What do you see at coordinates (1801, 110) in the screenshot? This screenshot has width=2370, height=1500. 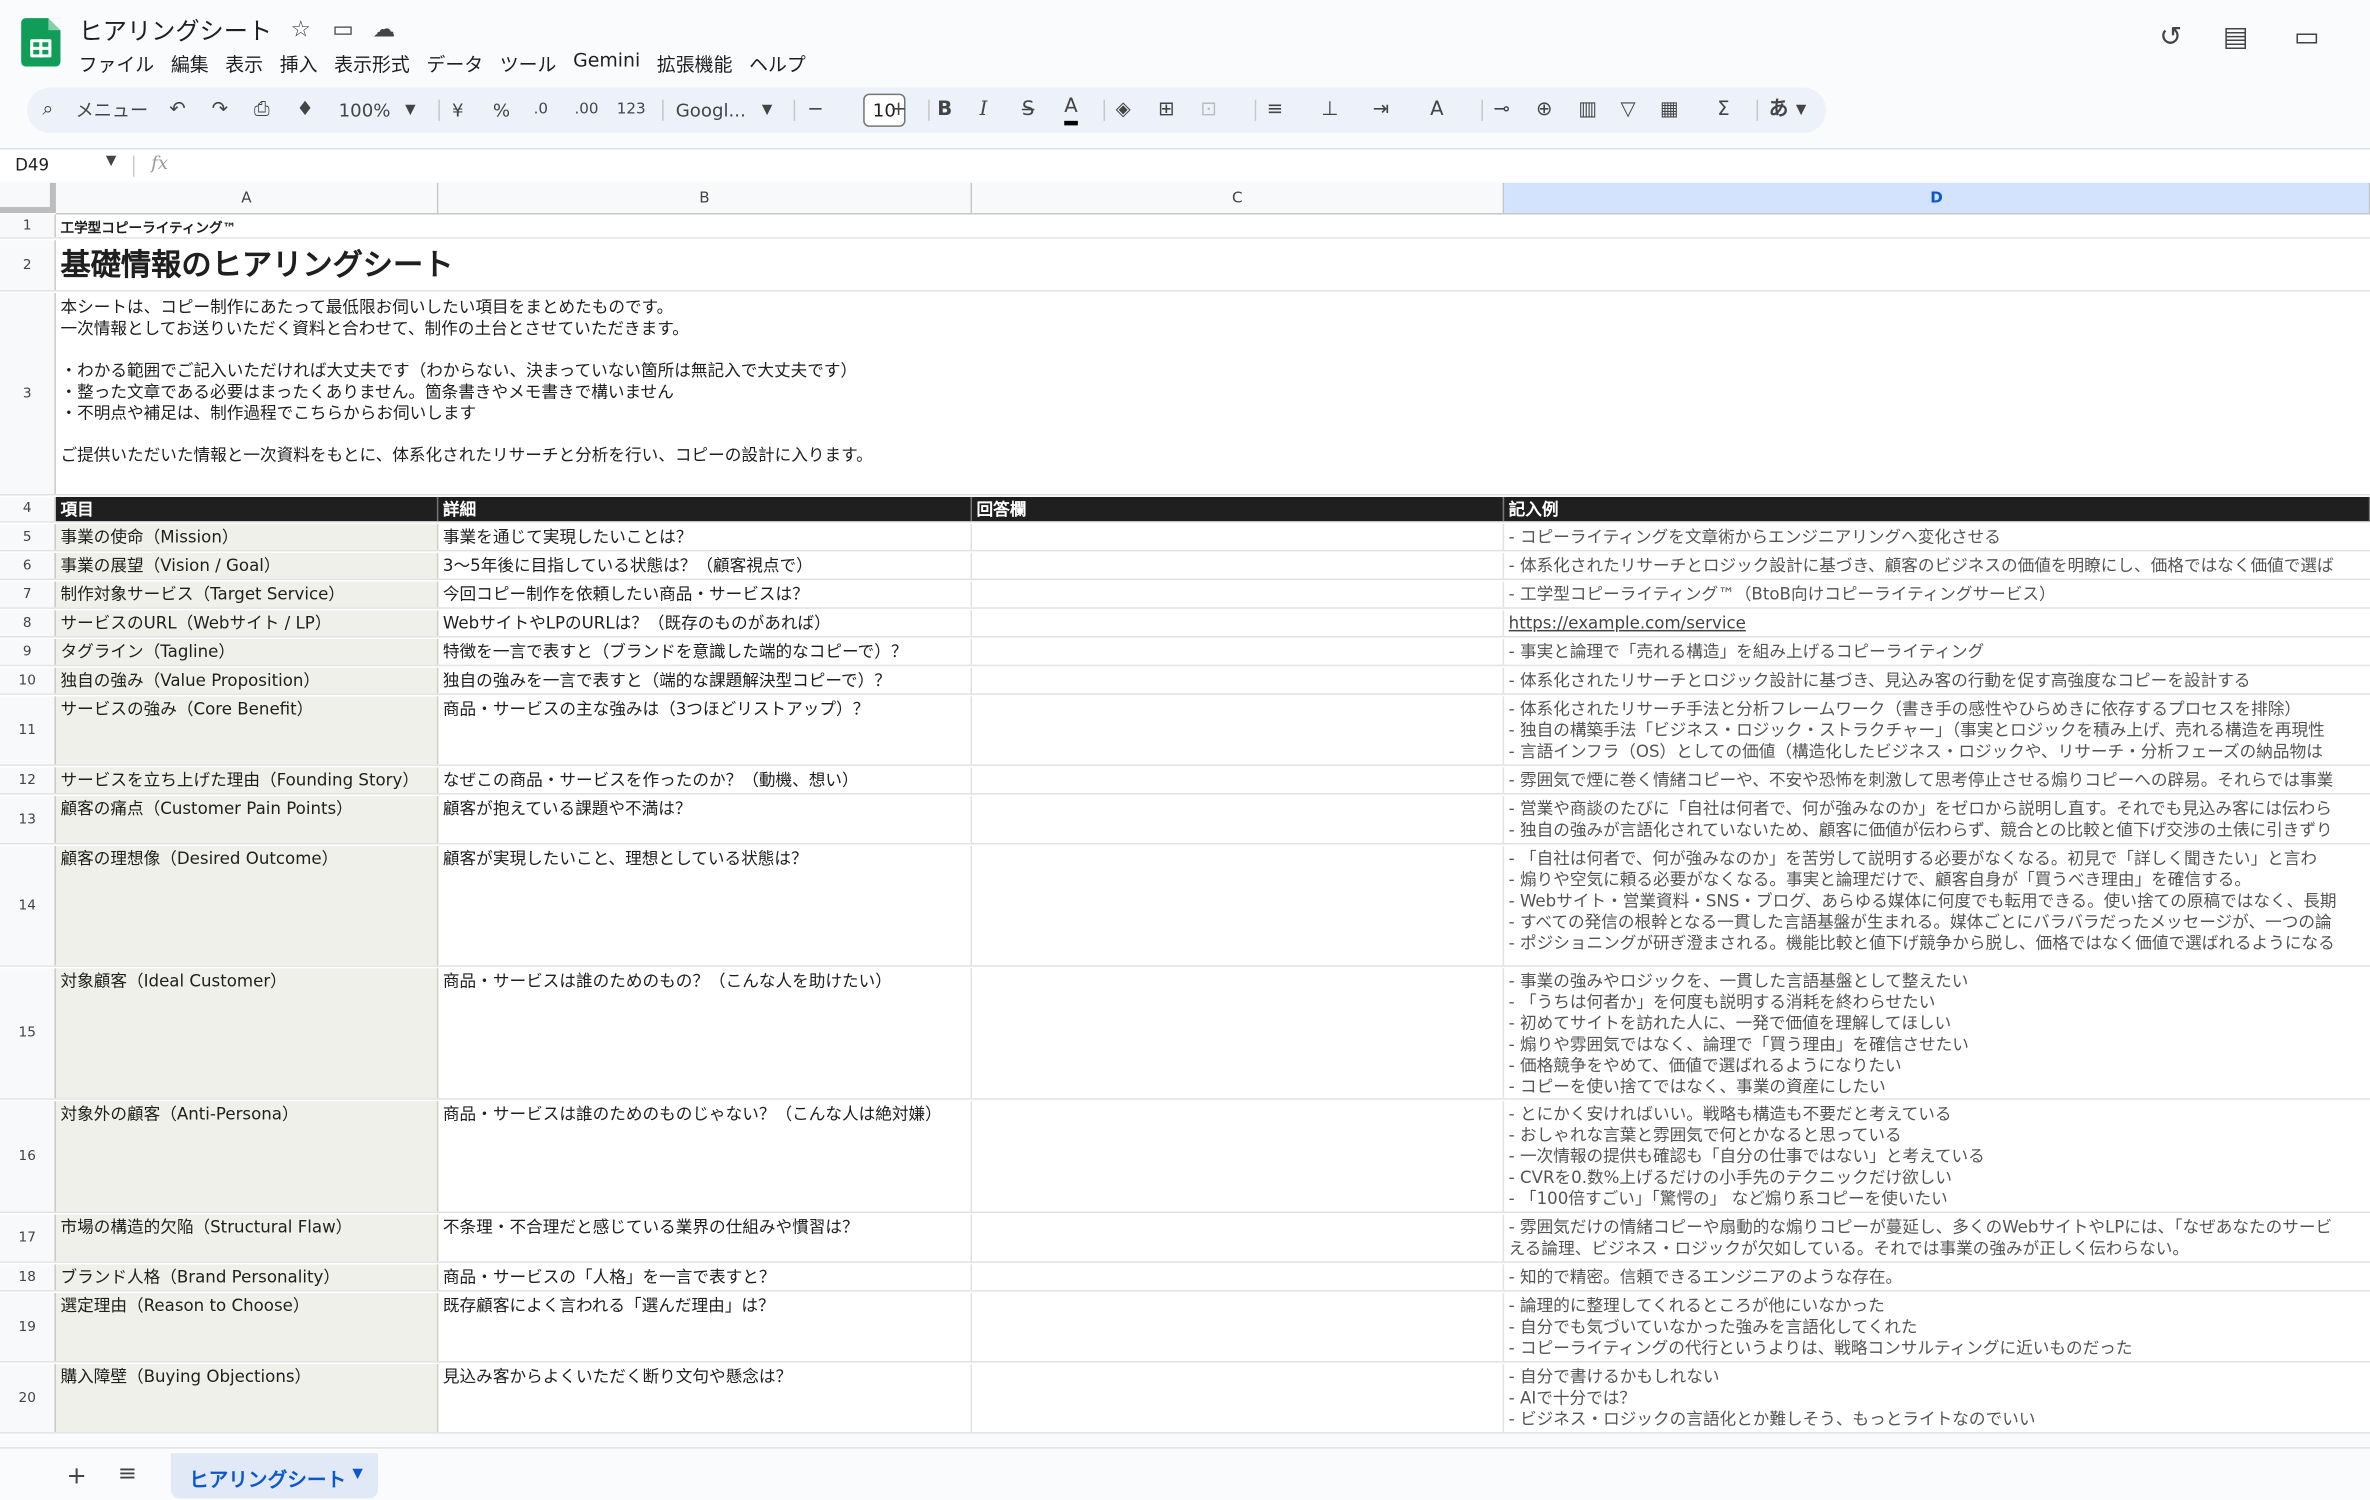 I see `input-tools-chevron-icon: ▼` at bounding box center [1801, 110].